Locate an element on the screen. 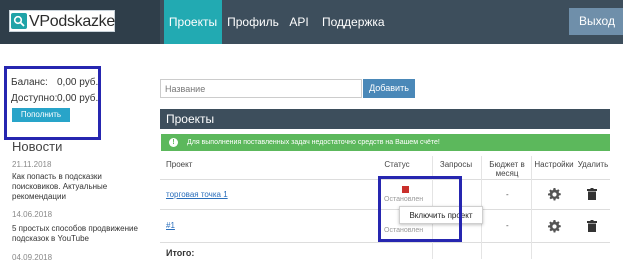 Image resolution: width=623 pixels, height=262 pixels. highlight-box-balance is located at coordinates (52, 103).